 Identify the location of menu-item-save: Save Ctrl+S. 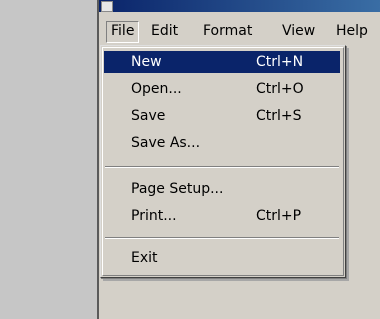
(222, 116).